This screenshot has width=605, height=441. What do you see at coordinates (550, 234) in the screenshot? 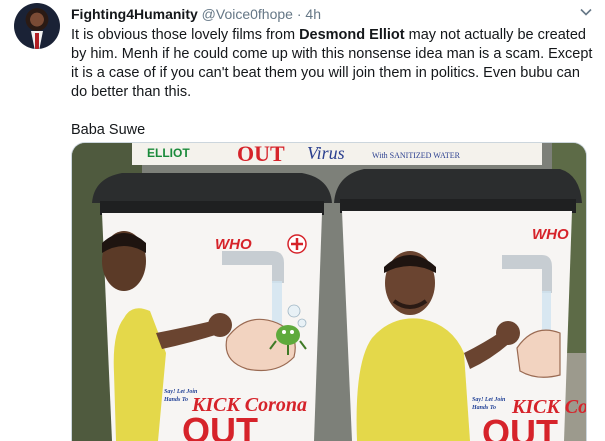
I see `right-who-label: WHO` at bounding box center [550, 234].